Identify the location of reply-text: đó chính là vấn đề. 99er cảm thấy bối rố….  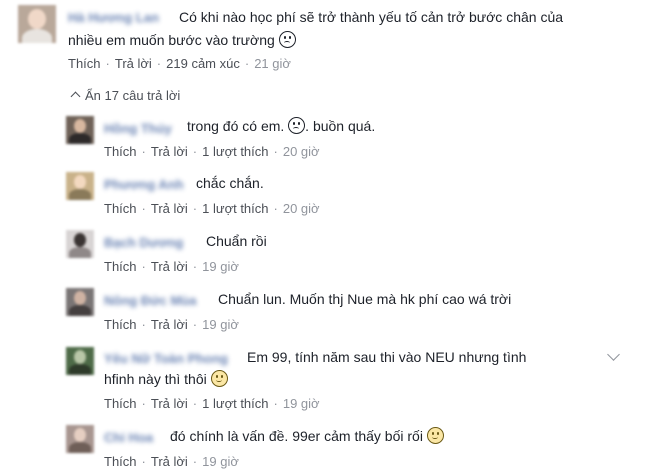
(307, 436).